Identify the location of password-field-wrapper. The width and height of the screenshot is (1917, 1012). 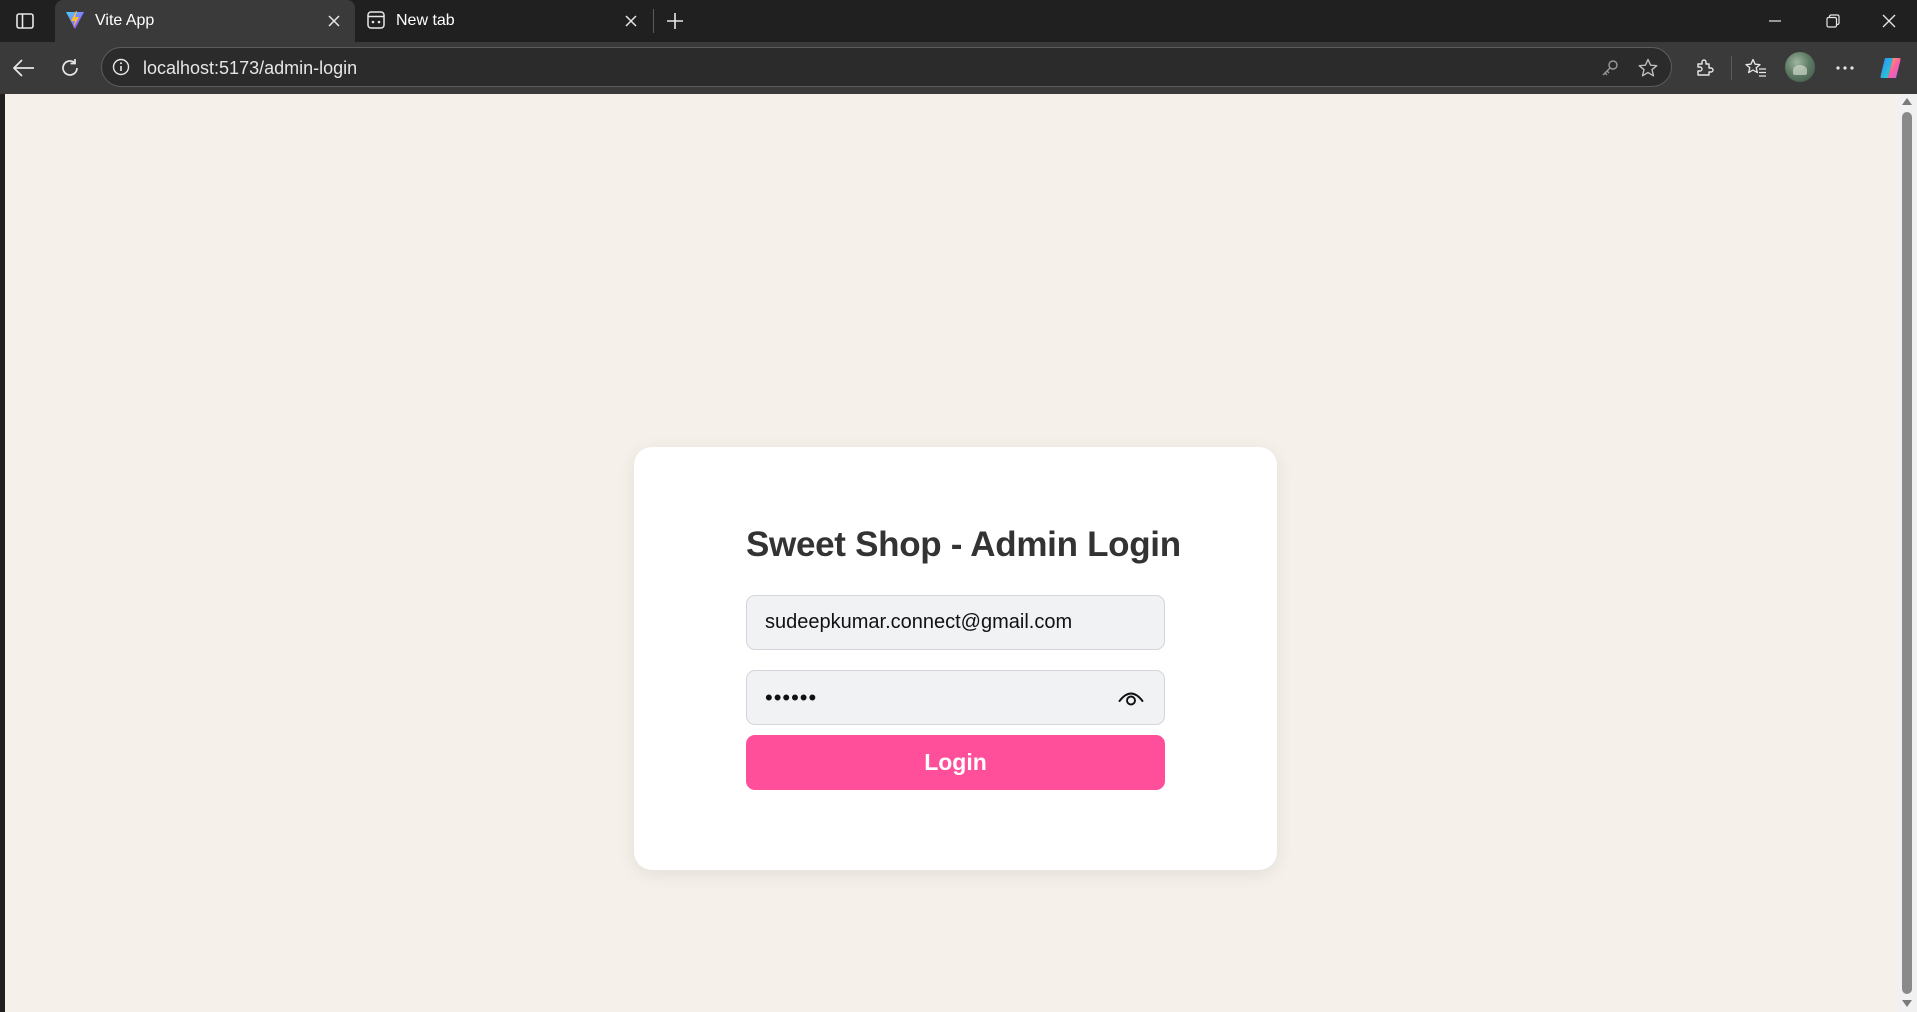
(955, 697).